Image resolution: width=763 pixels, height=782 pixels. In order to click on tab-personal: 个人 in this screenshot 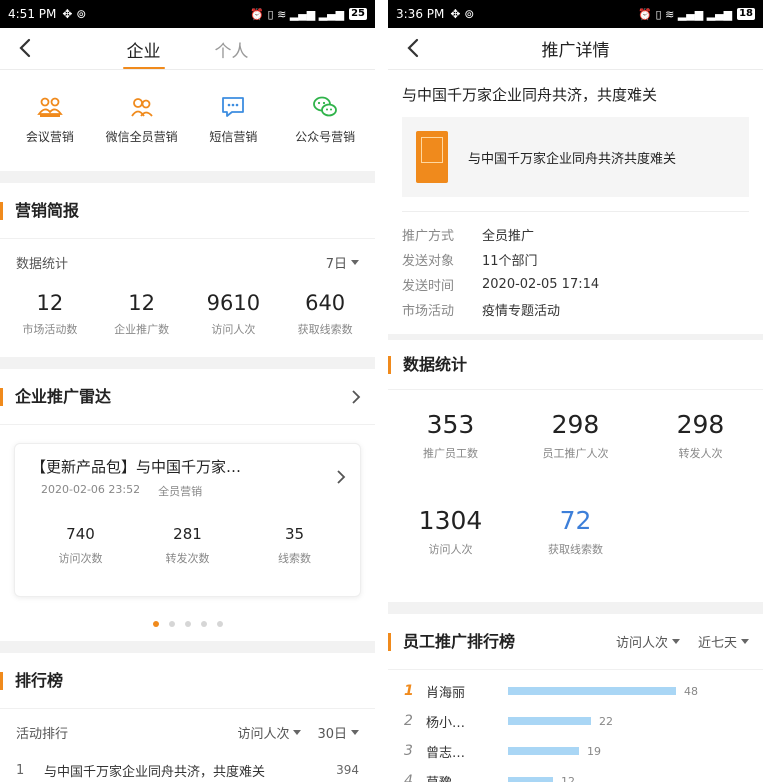, I will do `click(232, 49)`.